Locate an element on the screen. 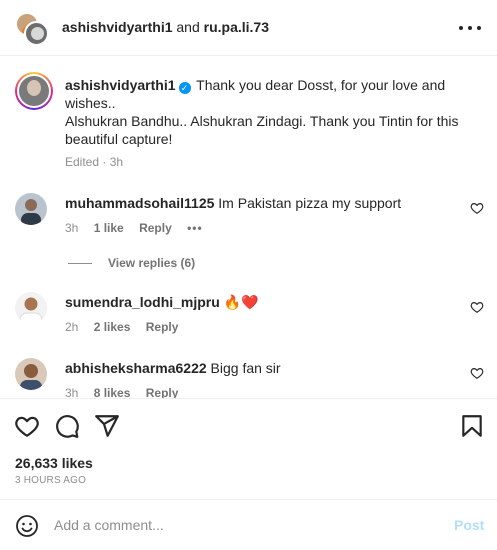  post-header: ashishvidyarthi1 and ru.pa.li.73 is located at coordinates (248, 28).